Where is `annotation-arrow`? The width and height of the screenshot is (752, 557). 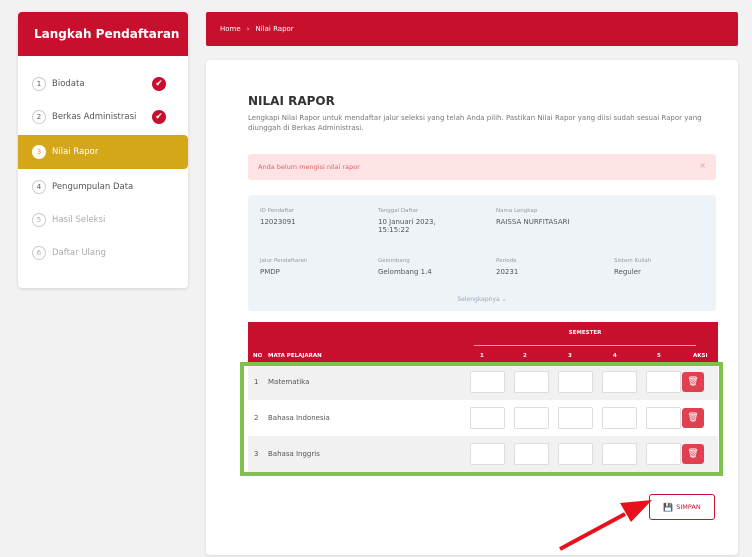 annotation-arrow is located at coordinates (605, 525).